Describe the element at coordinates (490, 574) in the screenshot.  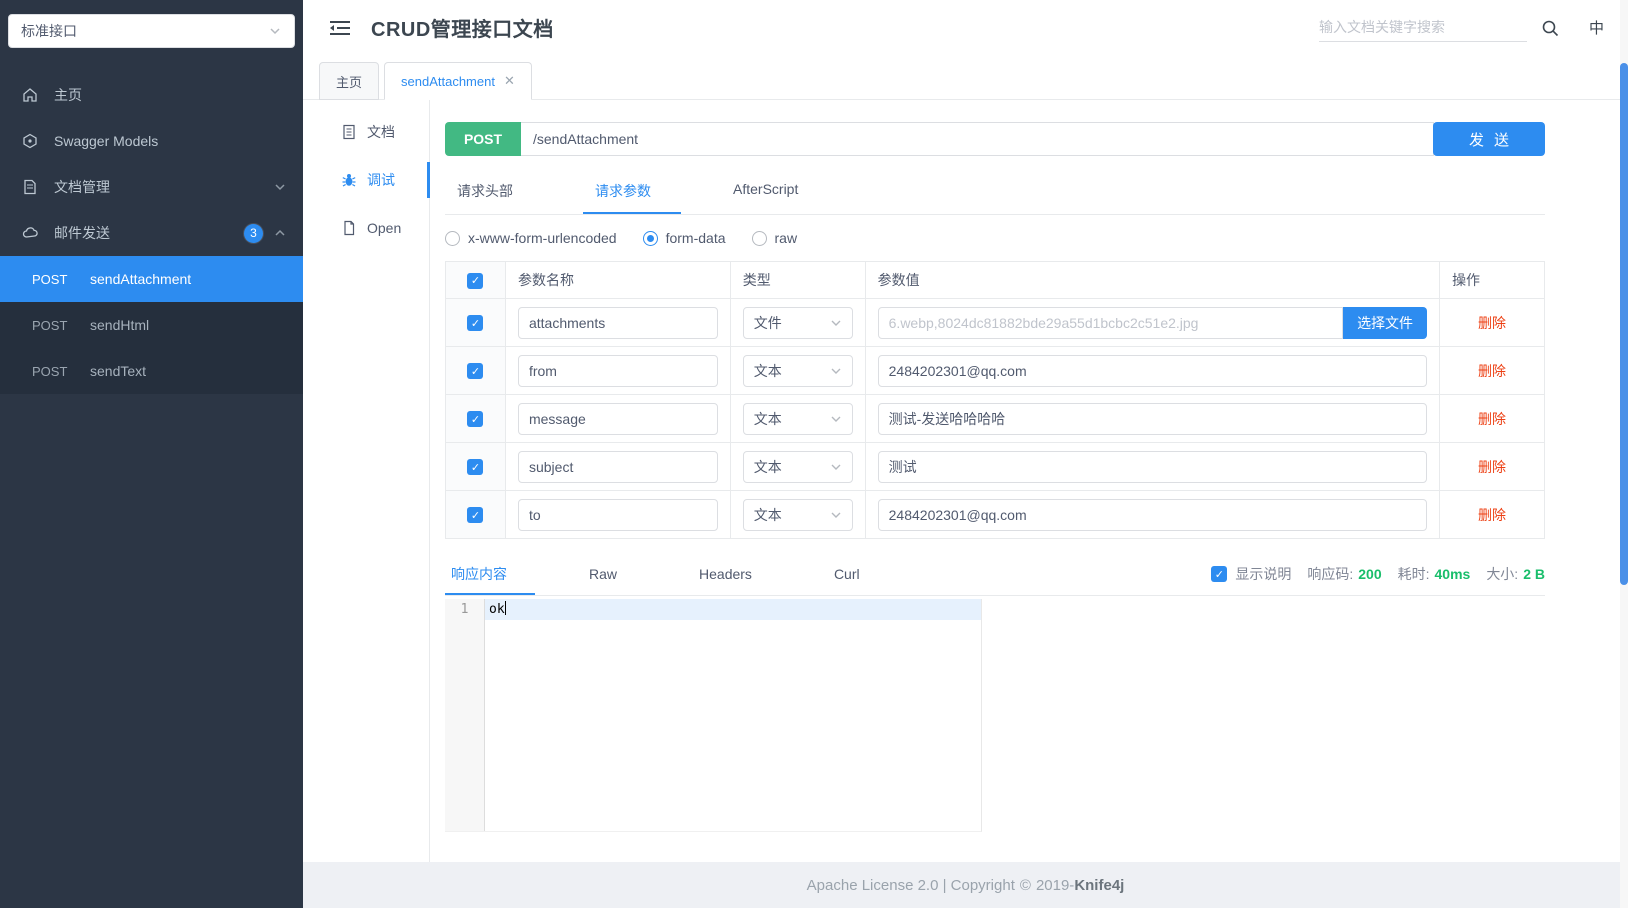
I see `tab-response-content: 响应内容` at that location.